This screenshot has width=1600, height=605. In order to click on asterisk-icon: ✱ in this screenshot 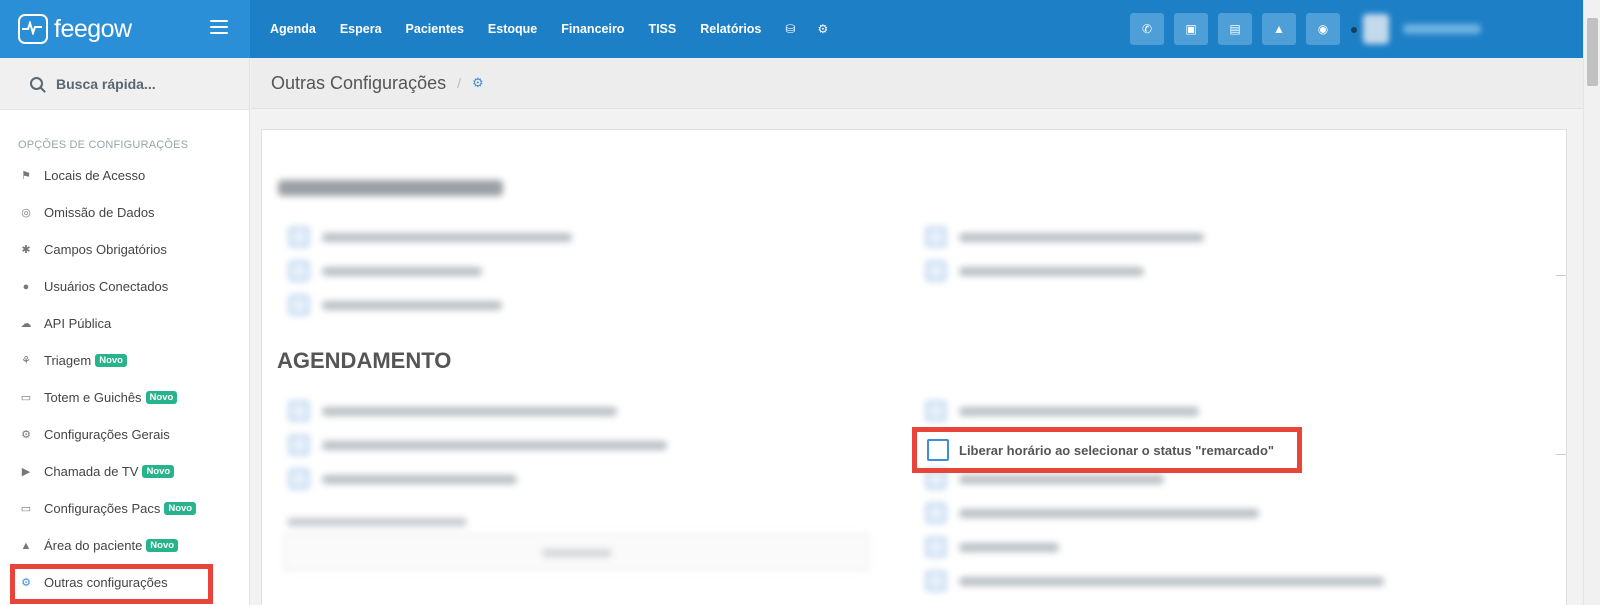, I will do `click(26, 250)`.